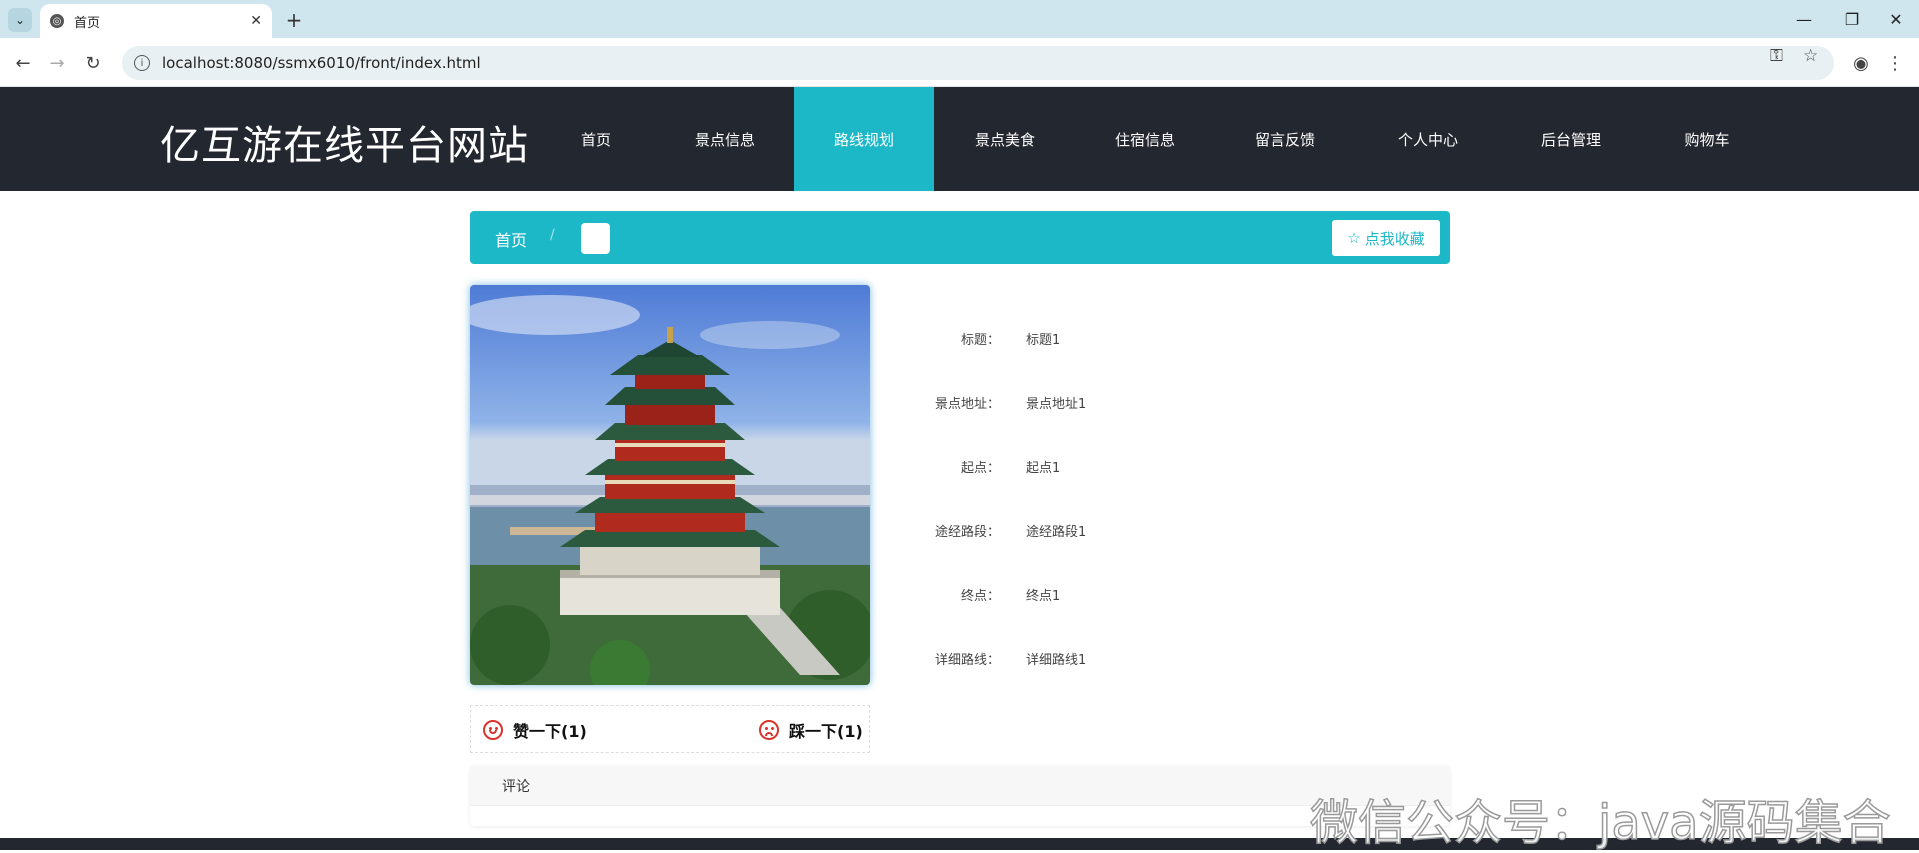 The image size is (1919, 853). What do you see at coordinates (1600, 823) in the screenshot?
I see `watermark-text: 微信公众号：java源码集合` at bounding box center [1600, 823].